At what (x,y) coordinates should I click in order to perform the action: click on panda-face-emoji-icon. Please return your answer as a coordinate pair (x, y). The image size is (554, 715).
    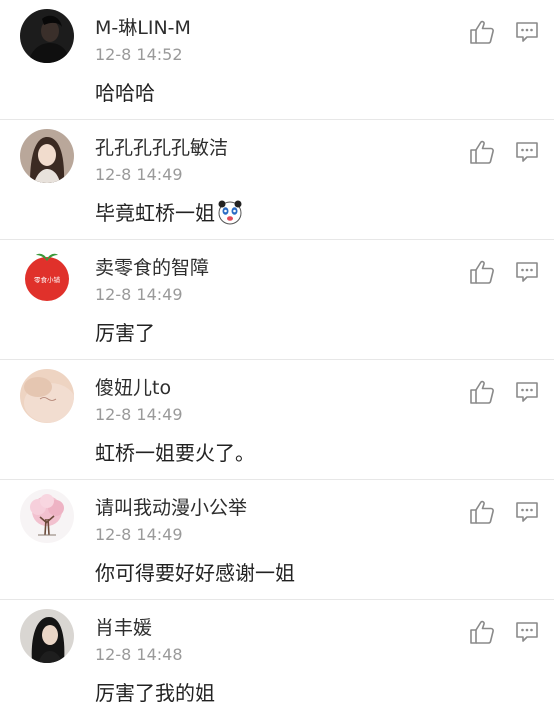
    Looking at the image, I should click on (230, 212).